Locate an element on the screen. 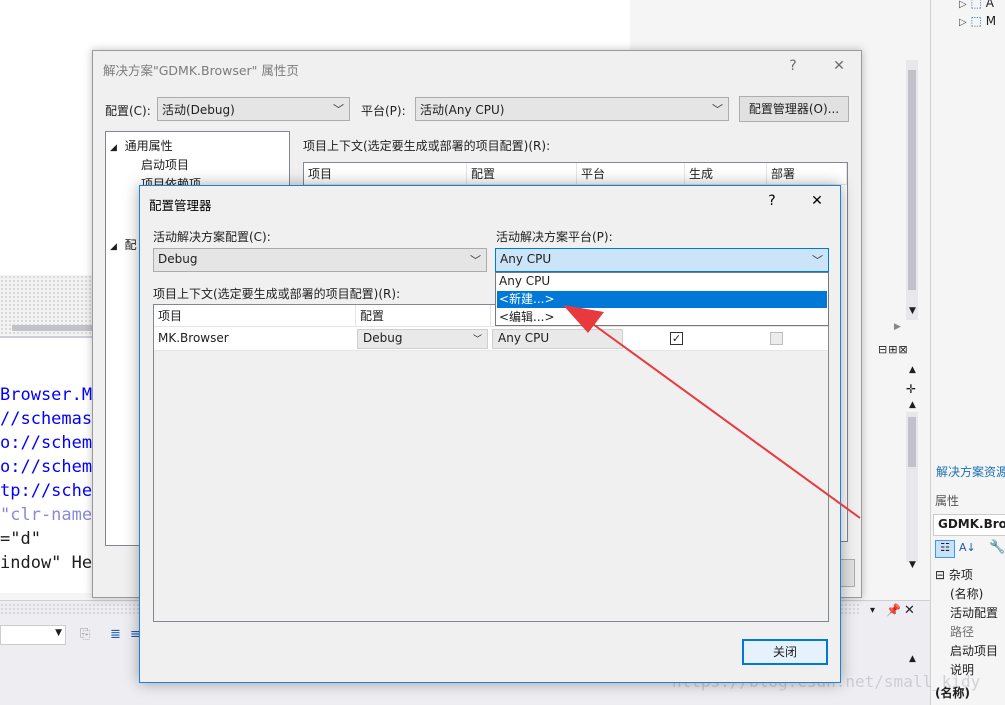 The height and width of the screenshot is (705, 1005). annotation-arrow is located at coordinates (712, 412).